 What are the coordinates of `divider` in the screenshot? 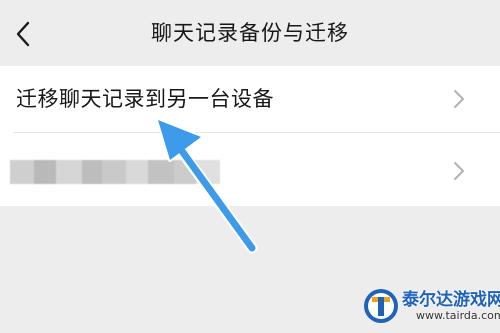 It's located at (257, 132).